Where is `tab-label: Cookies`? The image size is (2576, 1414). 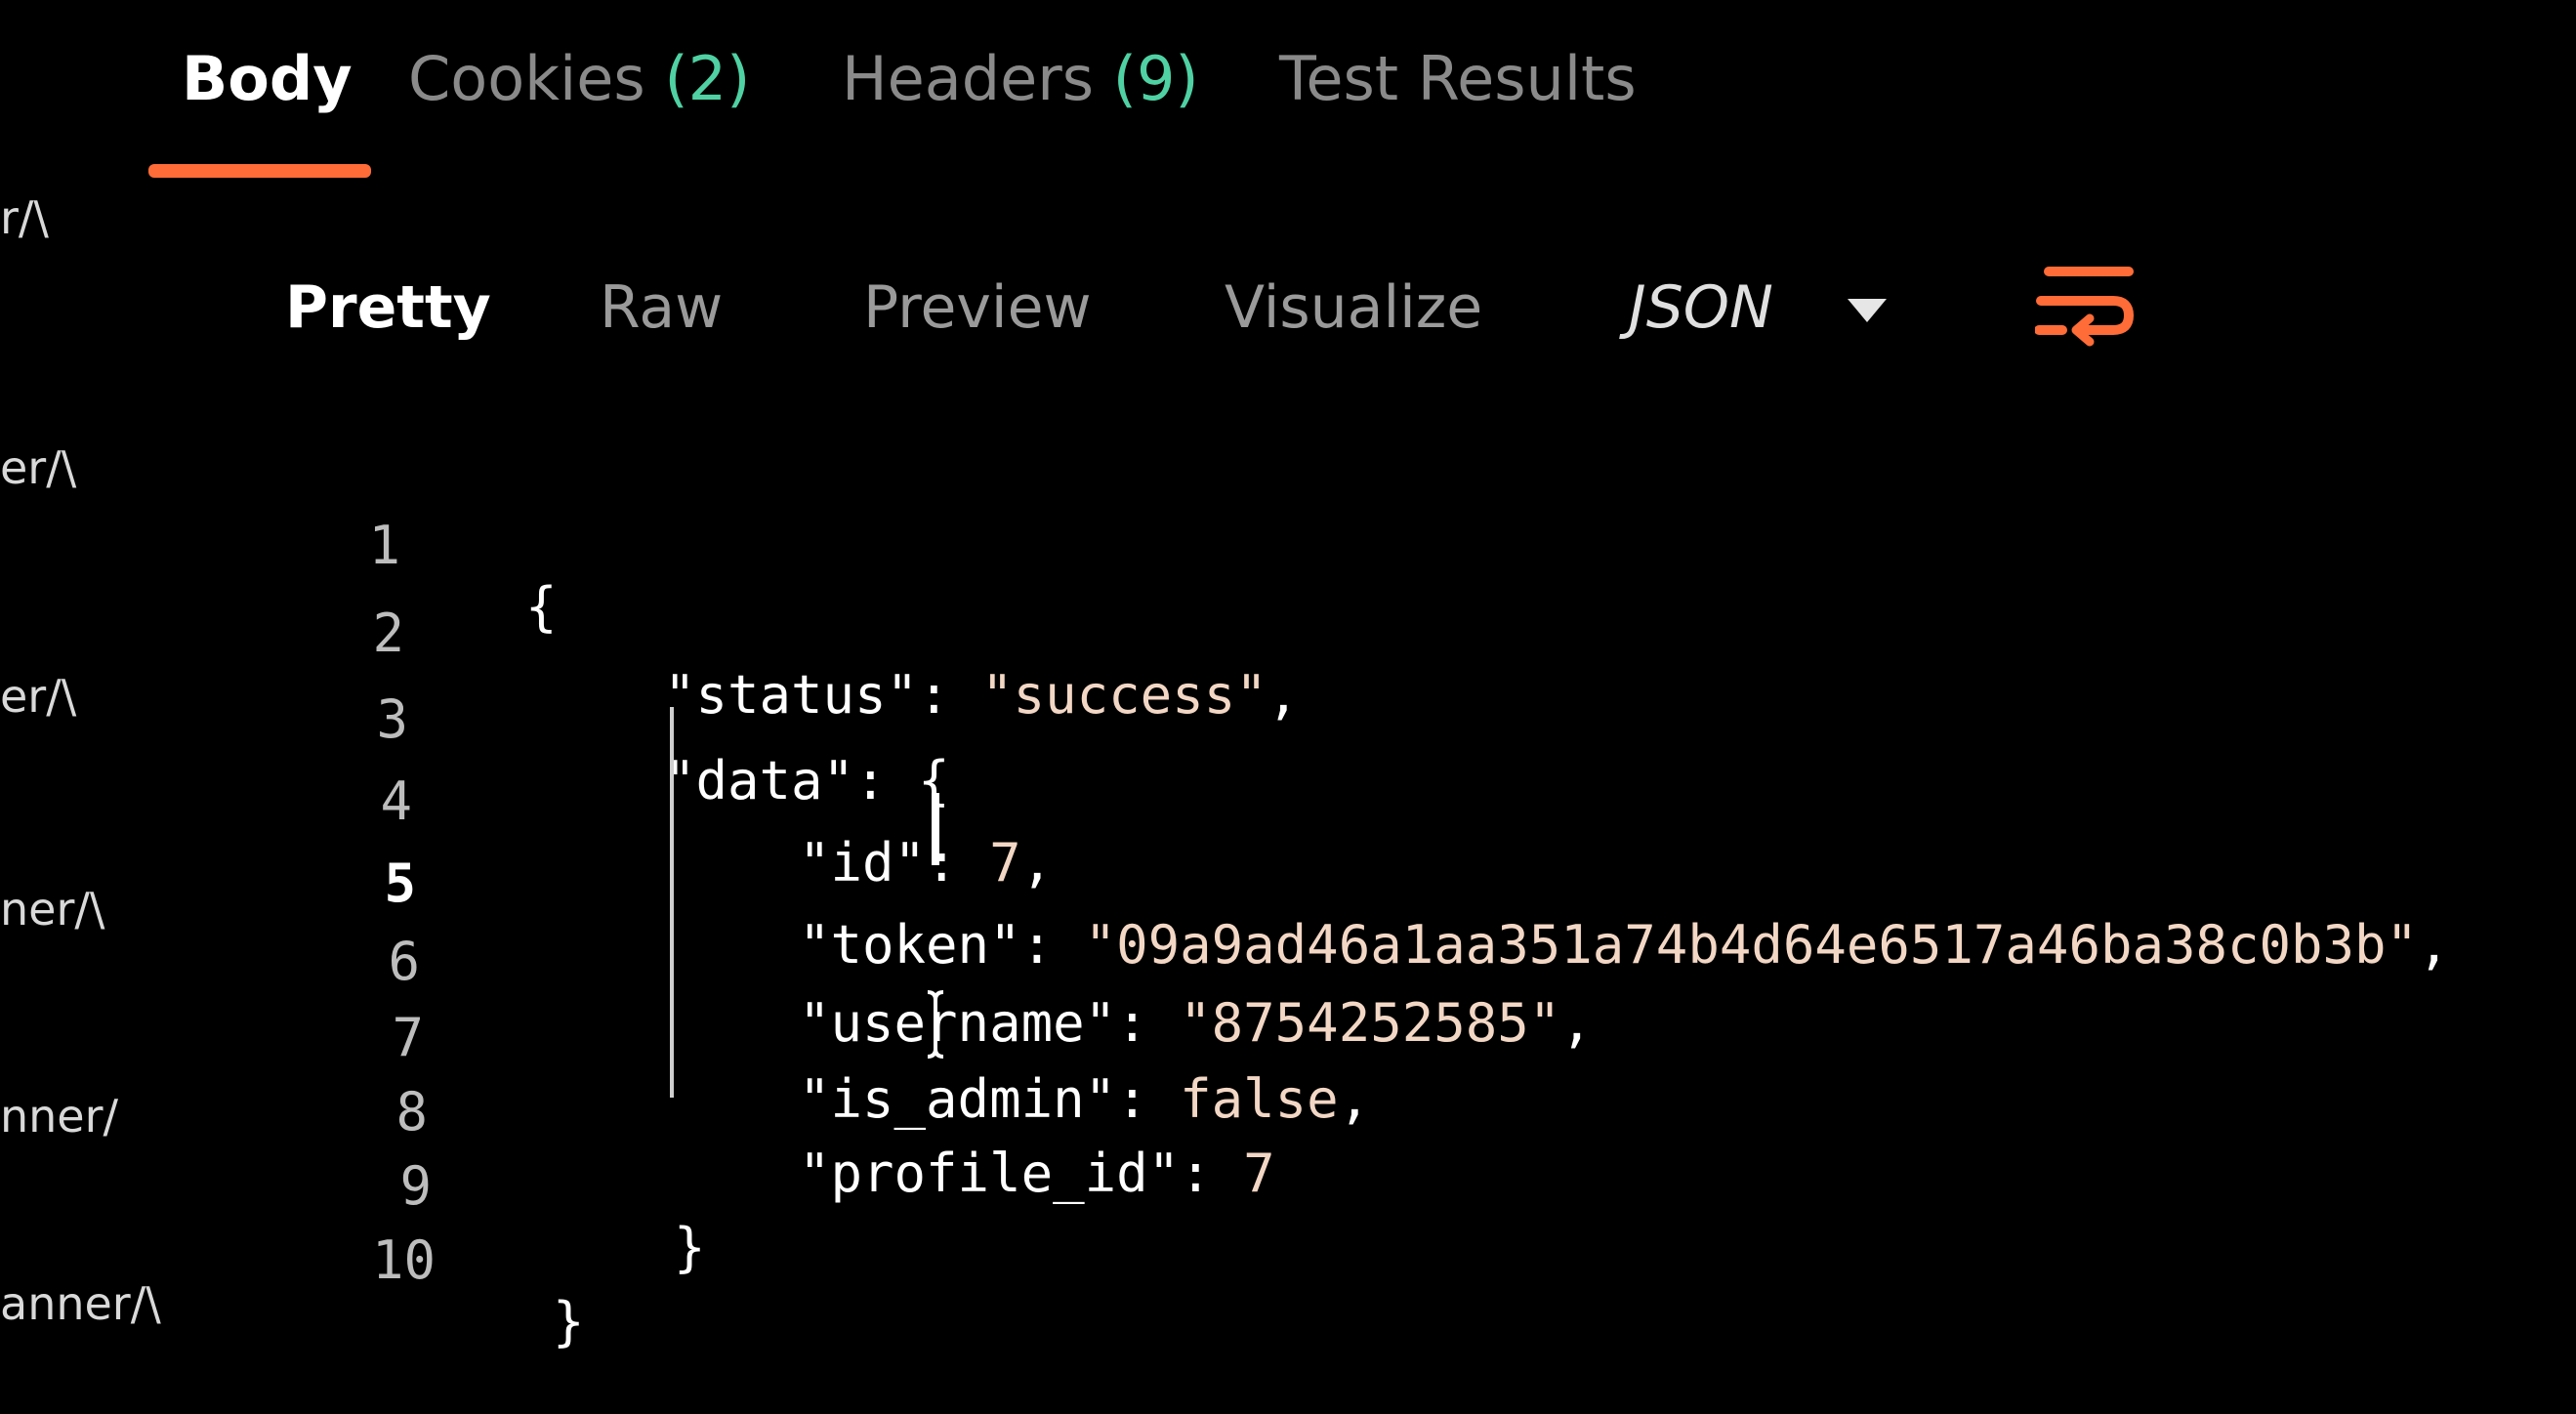 tab-label: Cookies is located at coordinates (526, 78).